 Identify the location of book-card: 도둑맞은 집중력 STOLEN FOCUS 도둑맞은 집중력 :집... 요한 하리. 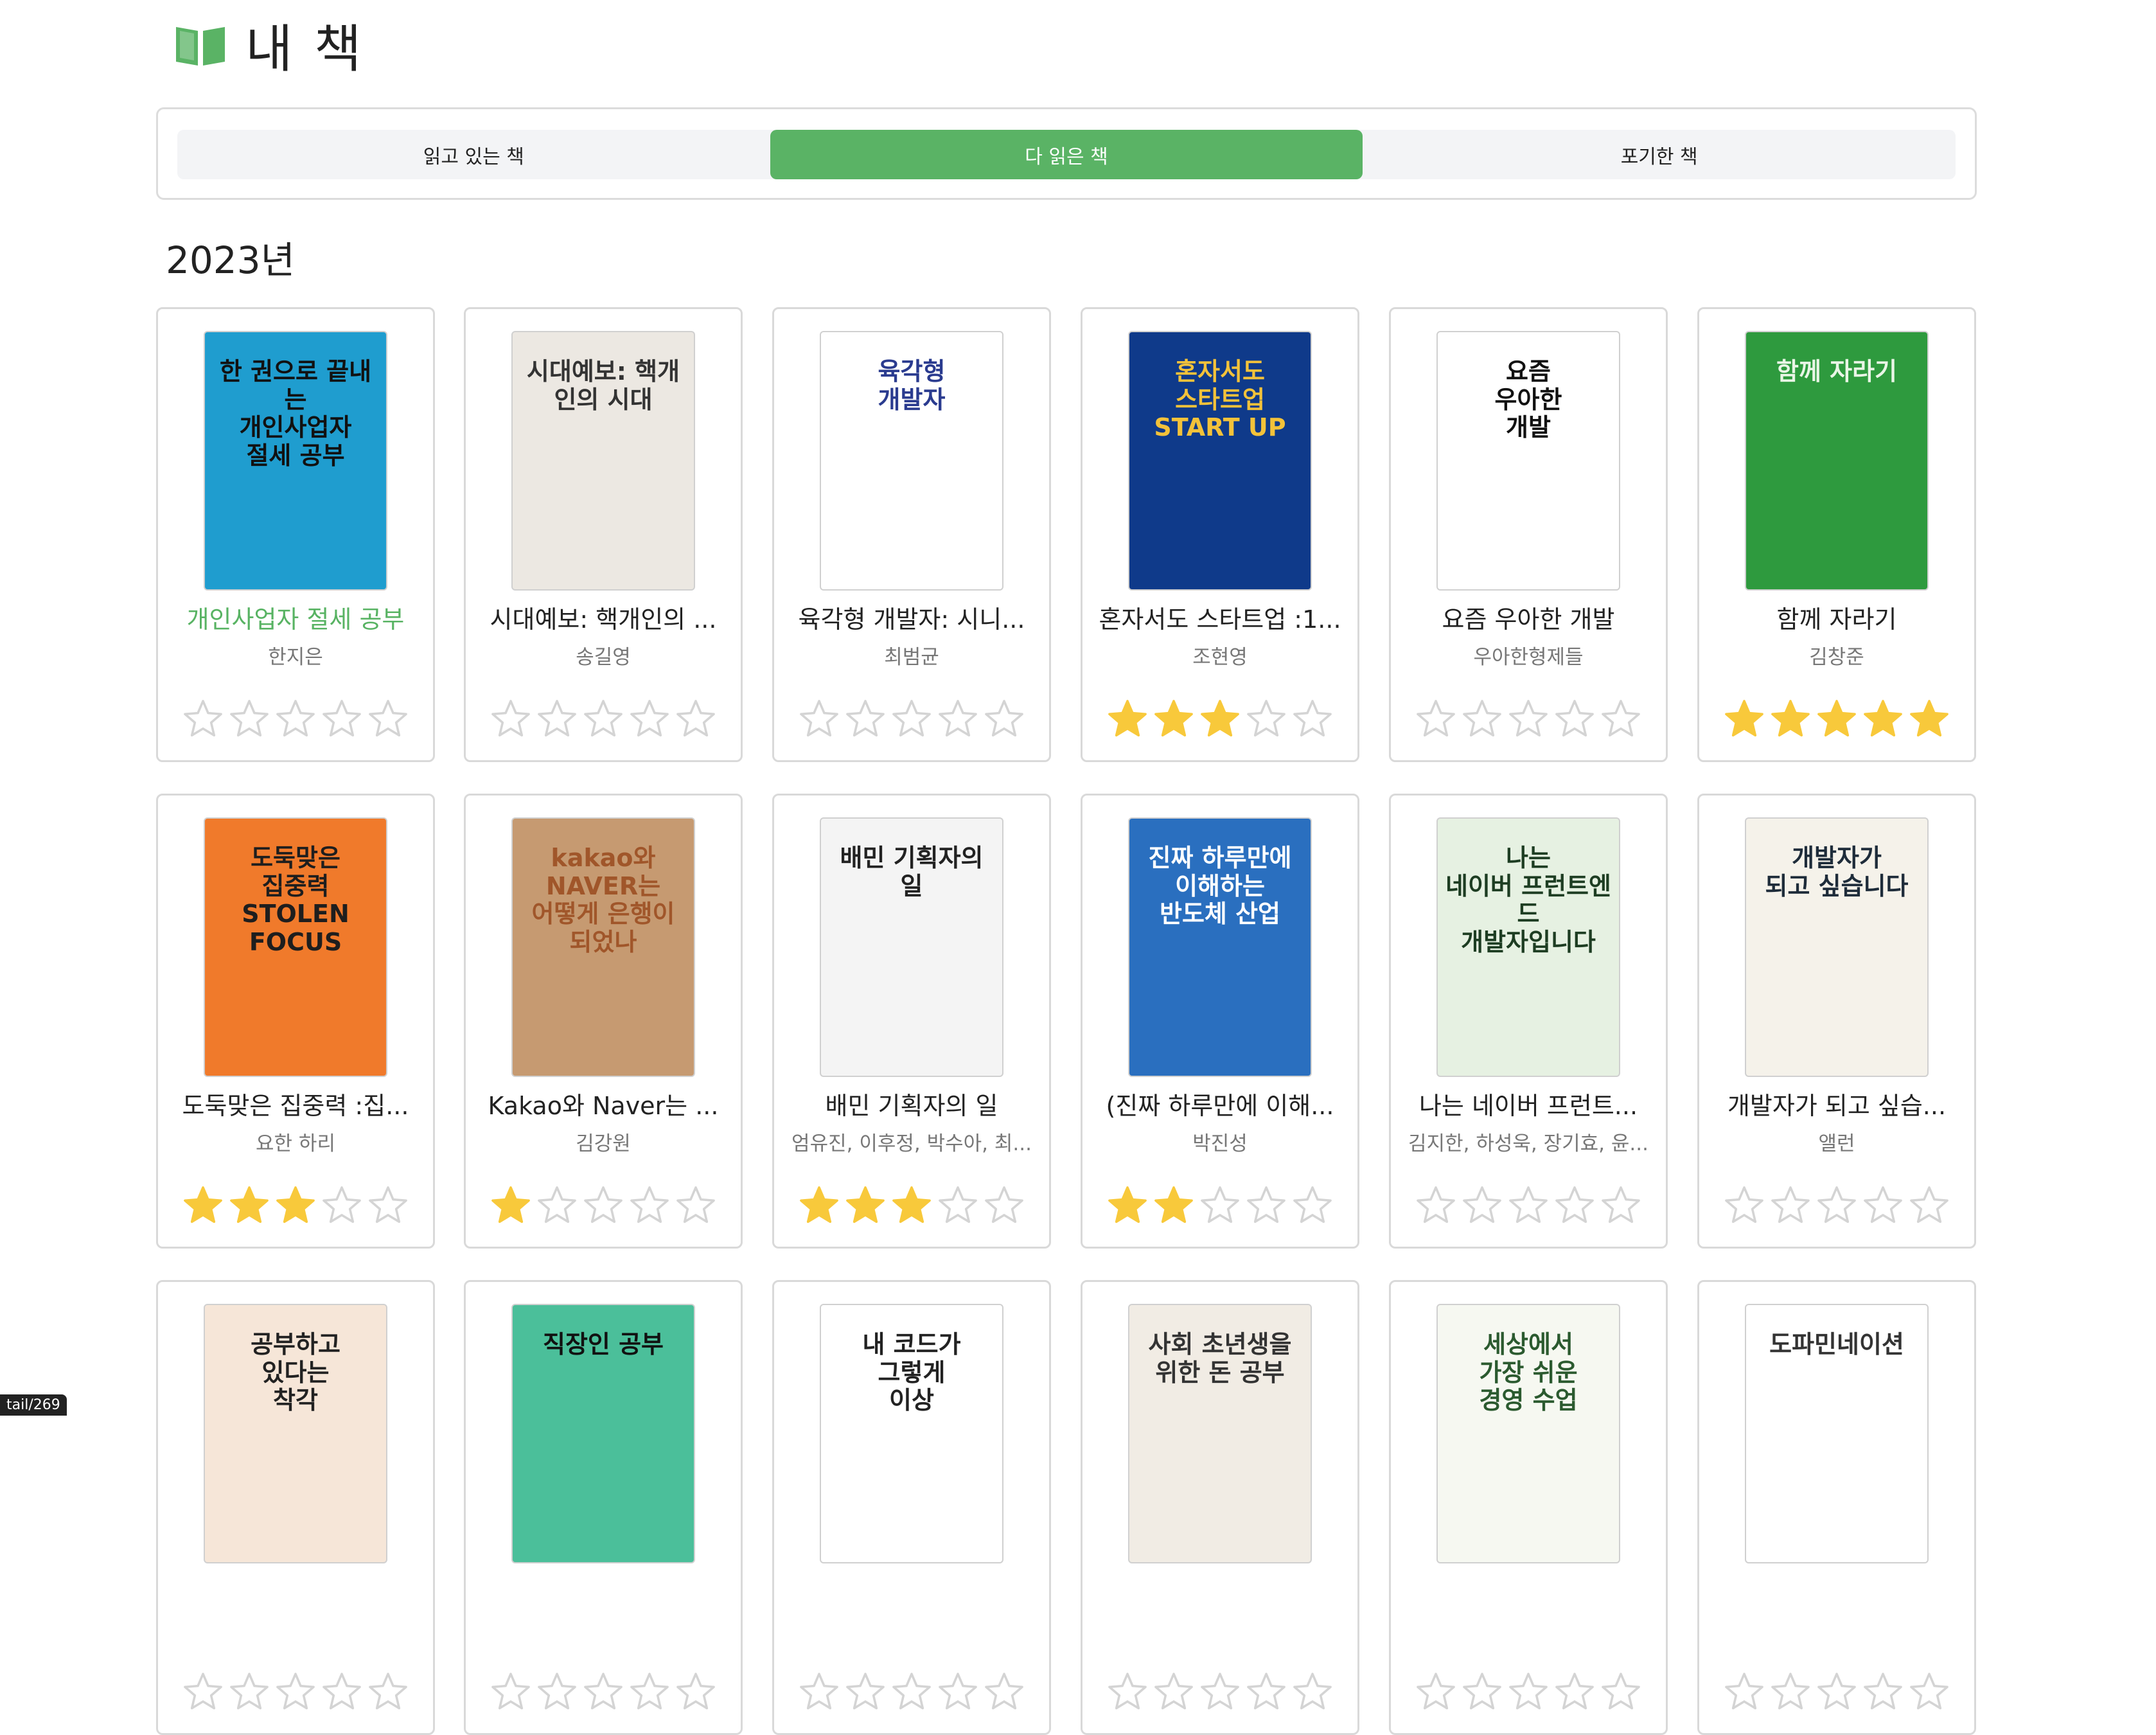
(295, 1022).